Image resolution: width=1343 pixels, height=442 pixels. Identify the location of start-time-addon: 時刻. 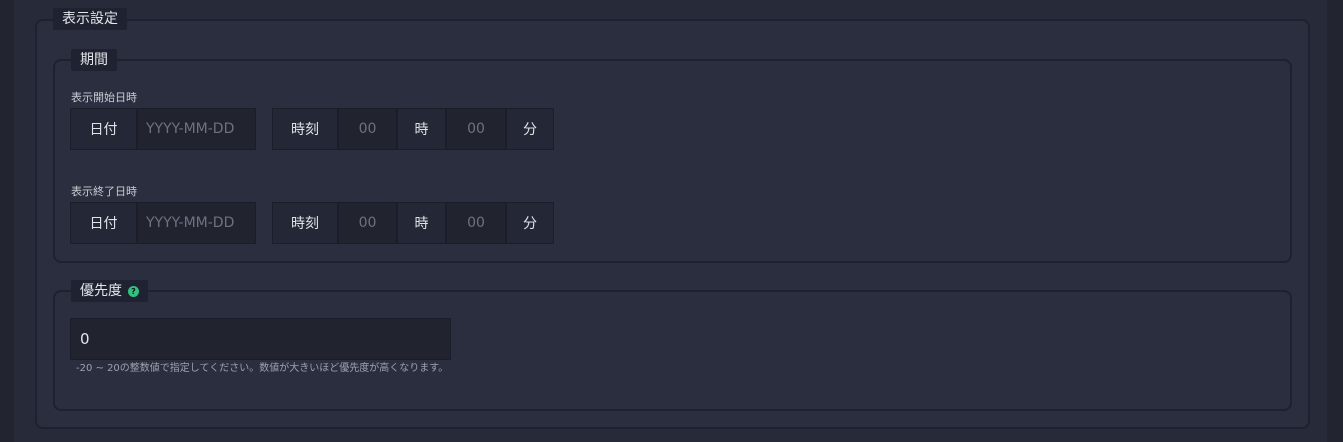
(305, 129).